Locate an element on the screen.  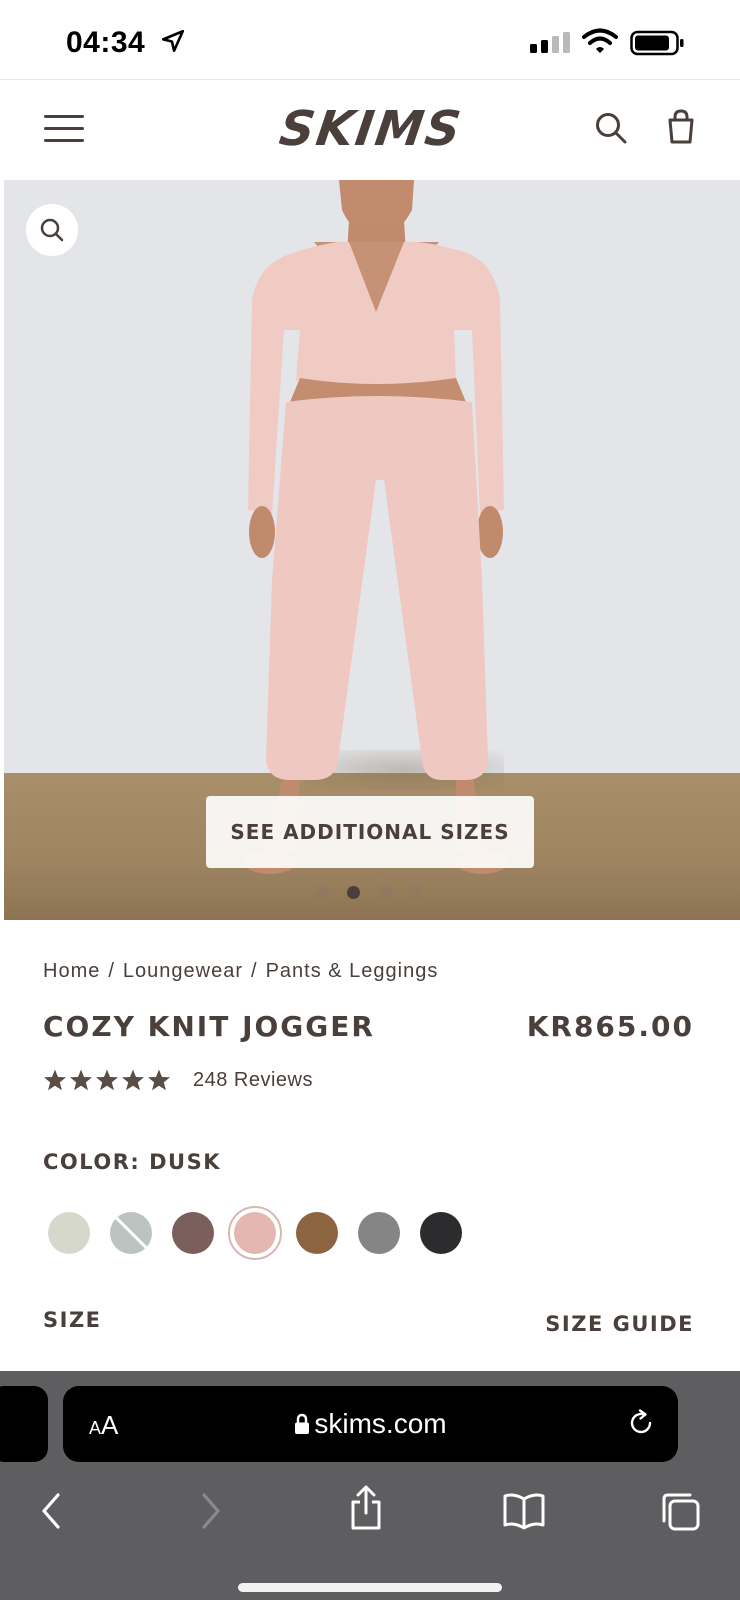
lock-icon is located at coordinates (302, 1423).